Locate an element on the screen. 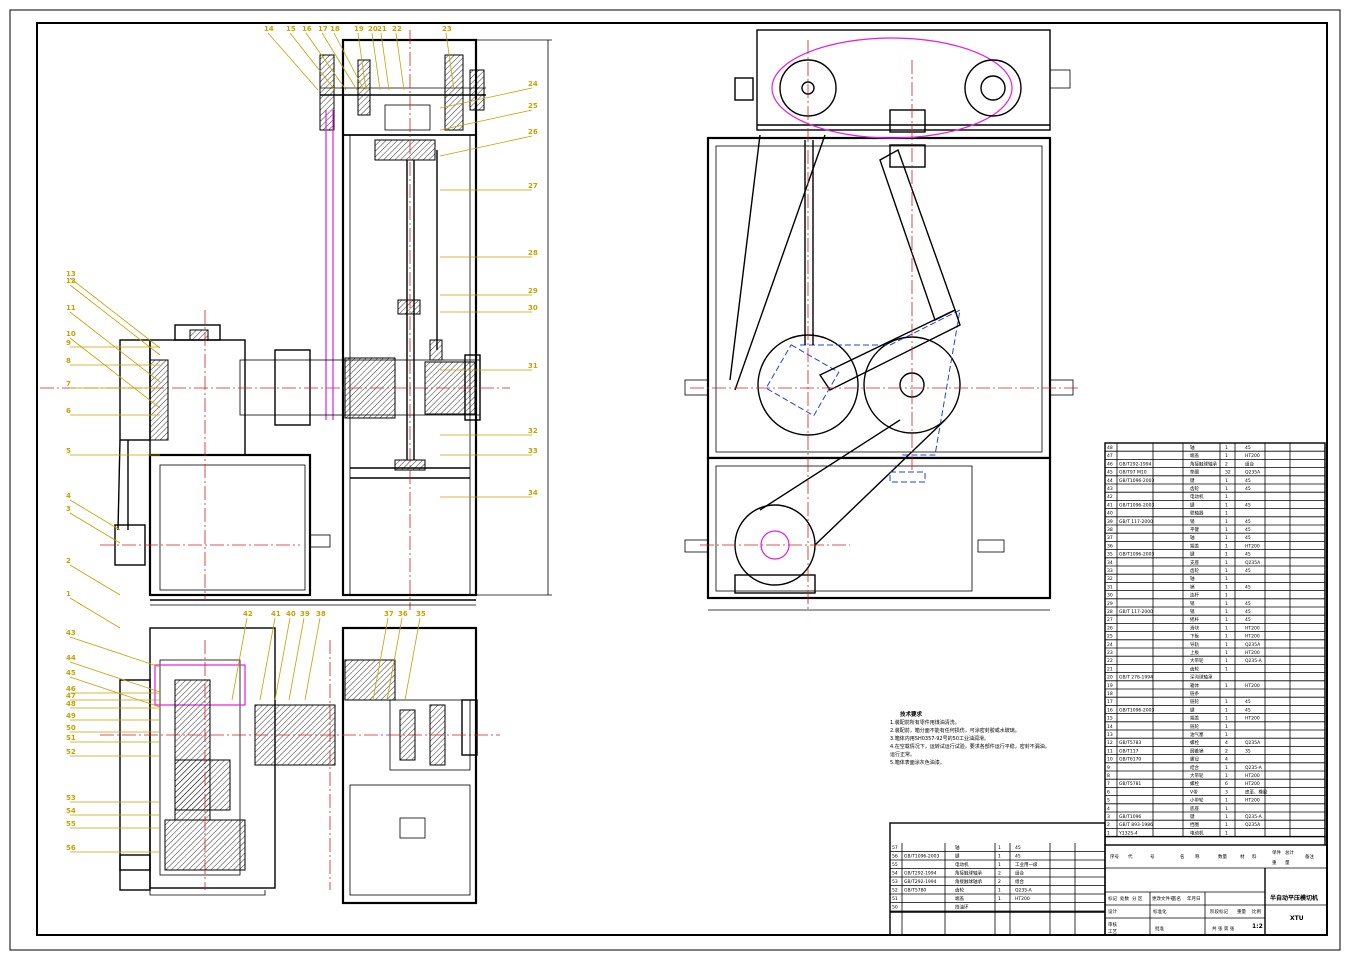 This screenshot has height=961, width=1346. balloon-label: 26 is located at coordinates (533, 132).